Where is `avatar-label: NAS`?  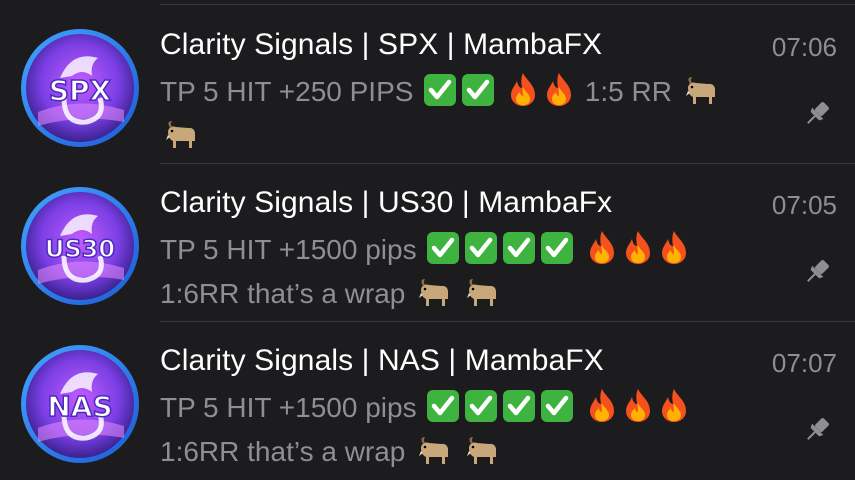 avatar-label: NAS is located at coordinates (79, 406).